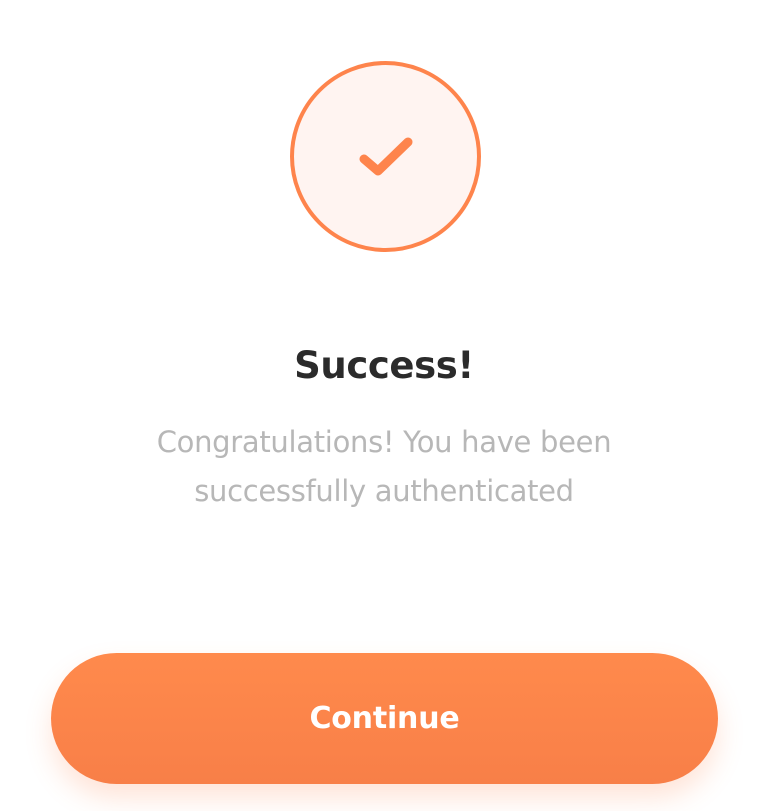 Image resolution: width=768 pixels, height=811 pixels. I want to click on page-title: Success!, so click(384, 365).